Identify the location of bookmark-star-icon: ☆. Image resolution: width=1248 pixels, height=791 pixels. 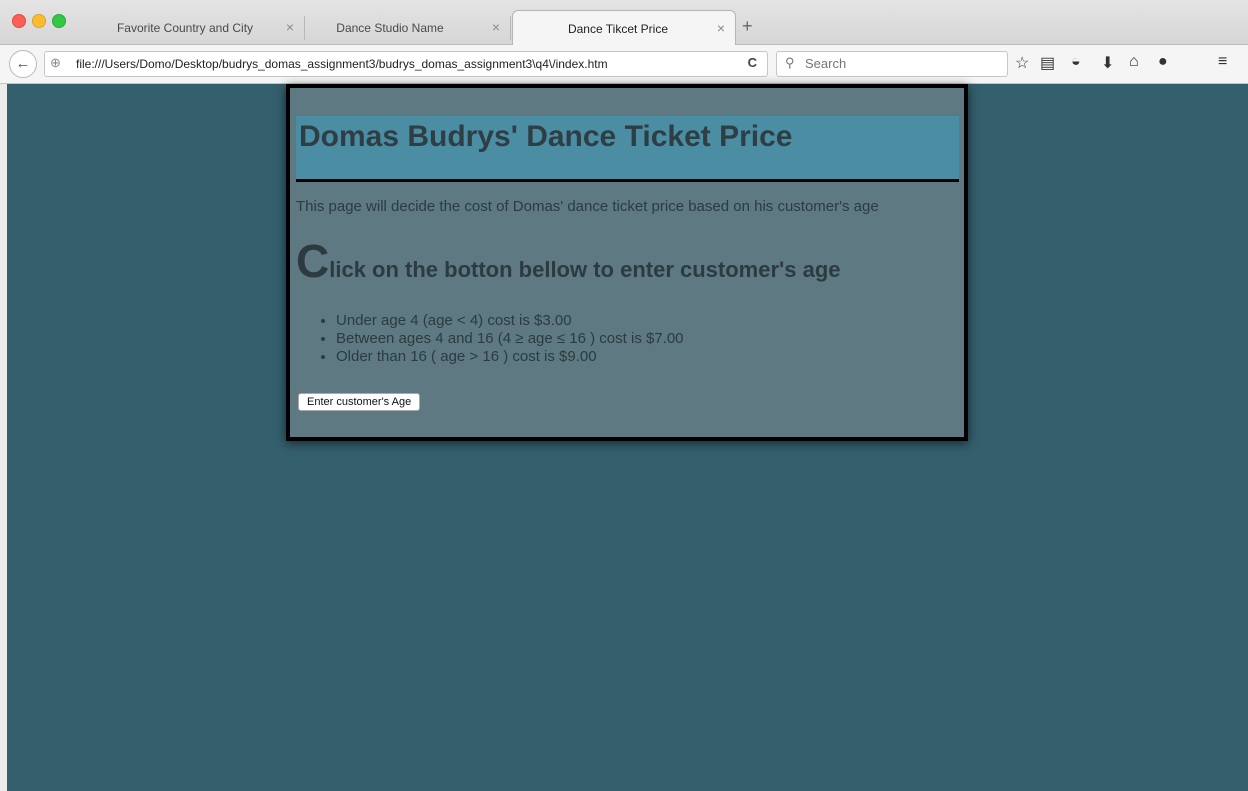
(1022, 63).